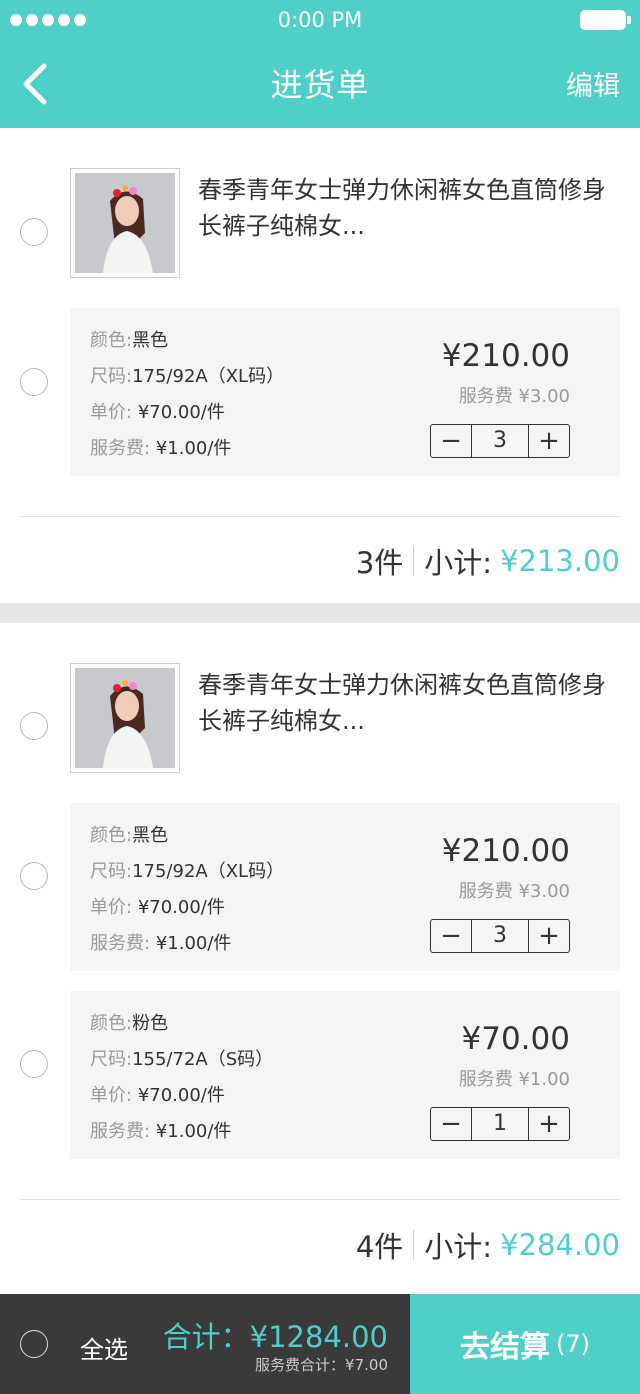 The height and width of the screenshot is (1394, 640). What do you see at coordinates (560, 561) in the screenshot?
I see `subtotal-amount: ¥213.00` at bounding box center [560, 561].